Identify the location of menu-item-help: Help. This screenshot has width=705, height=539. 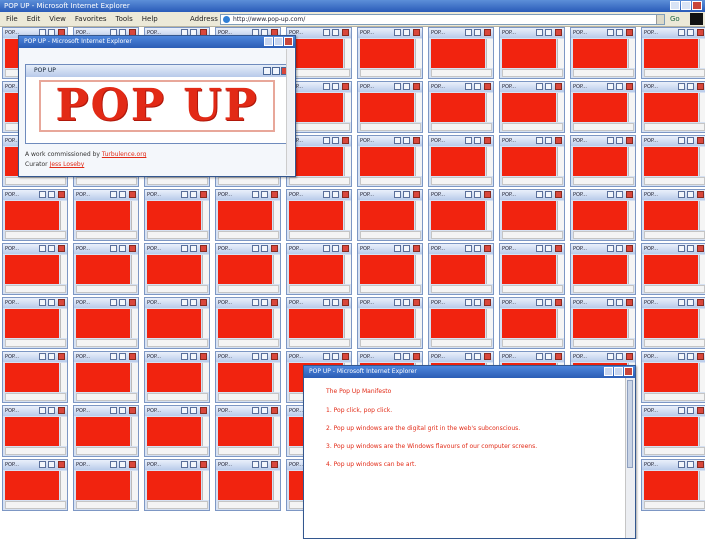
(150, 19).